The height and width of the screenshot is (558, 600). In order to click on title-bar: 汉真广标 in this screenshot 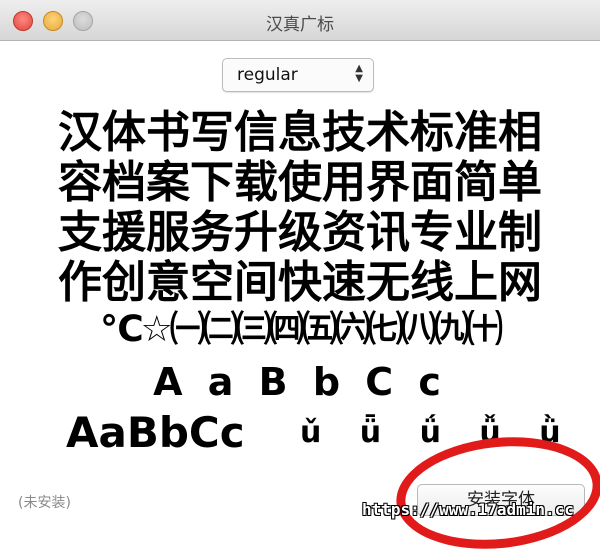, I will do `click(300, 20)`.